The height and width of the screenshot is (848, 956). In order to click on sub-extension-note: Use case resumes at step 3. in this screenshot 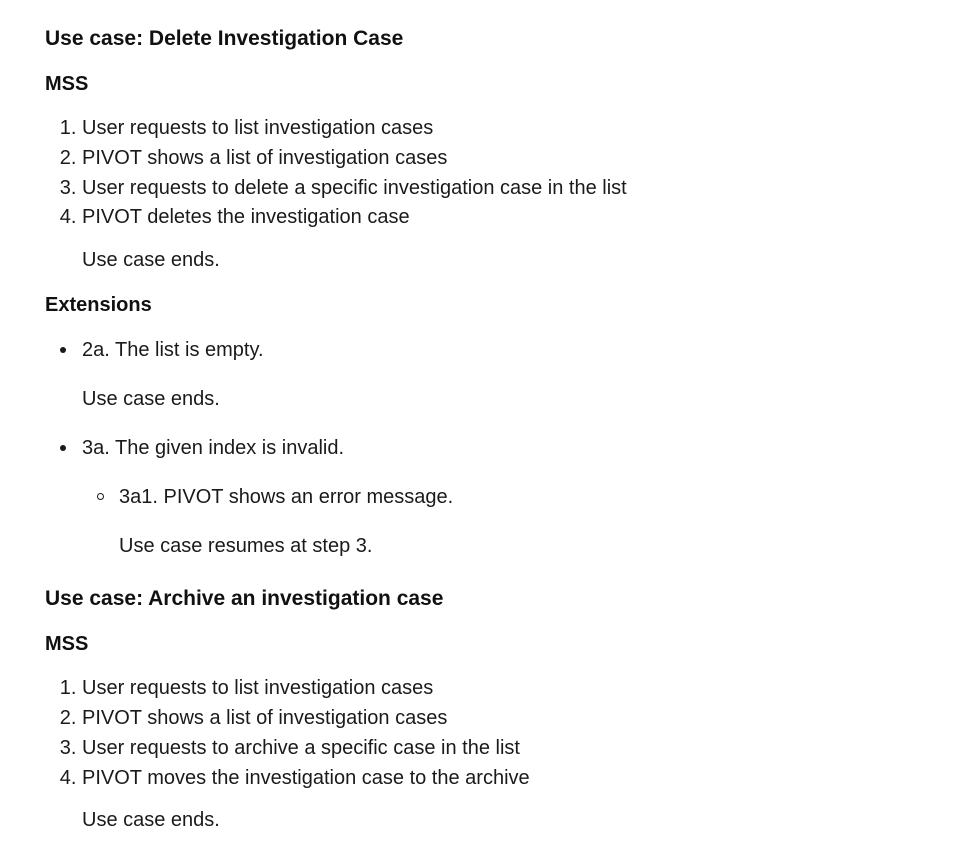, I will do `click(246, 546)`.